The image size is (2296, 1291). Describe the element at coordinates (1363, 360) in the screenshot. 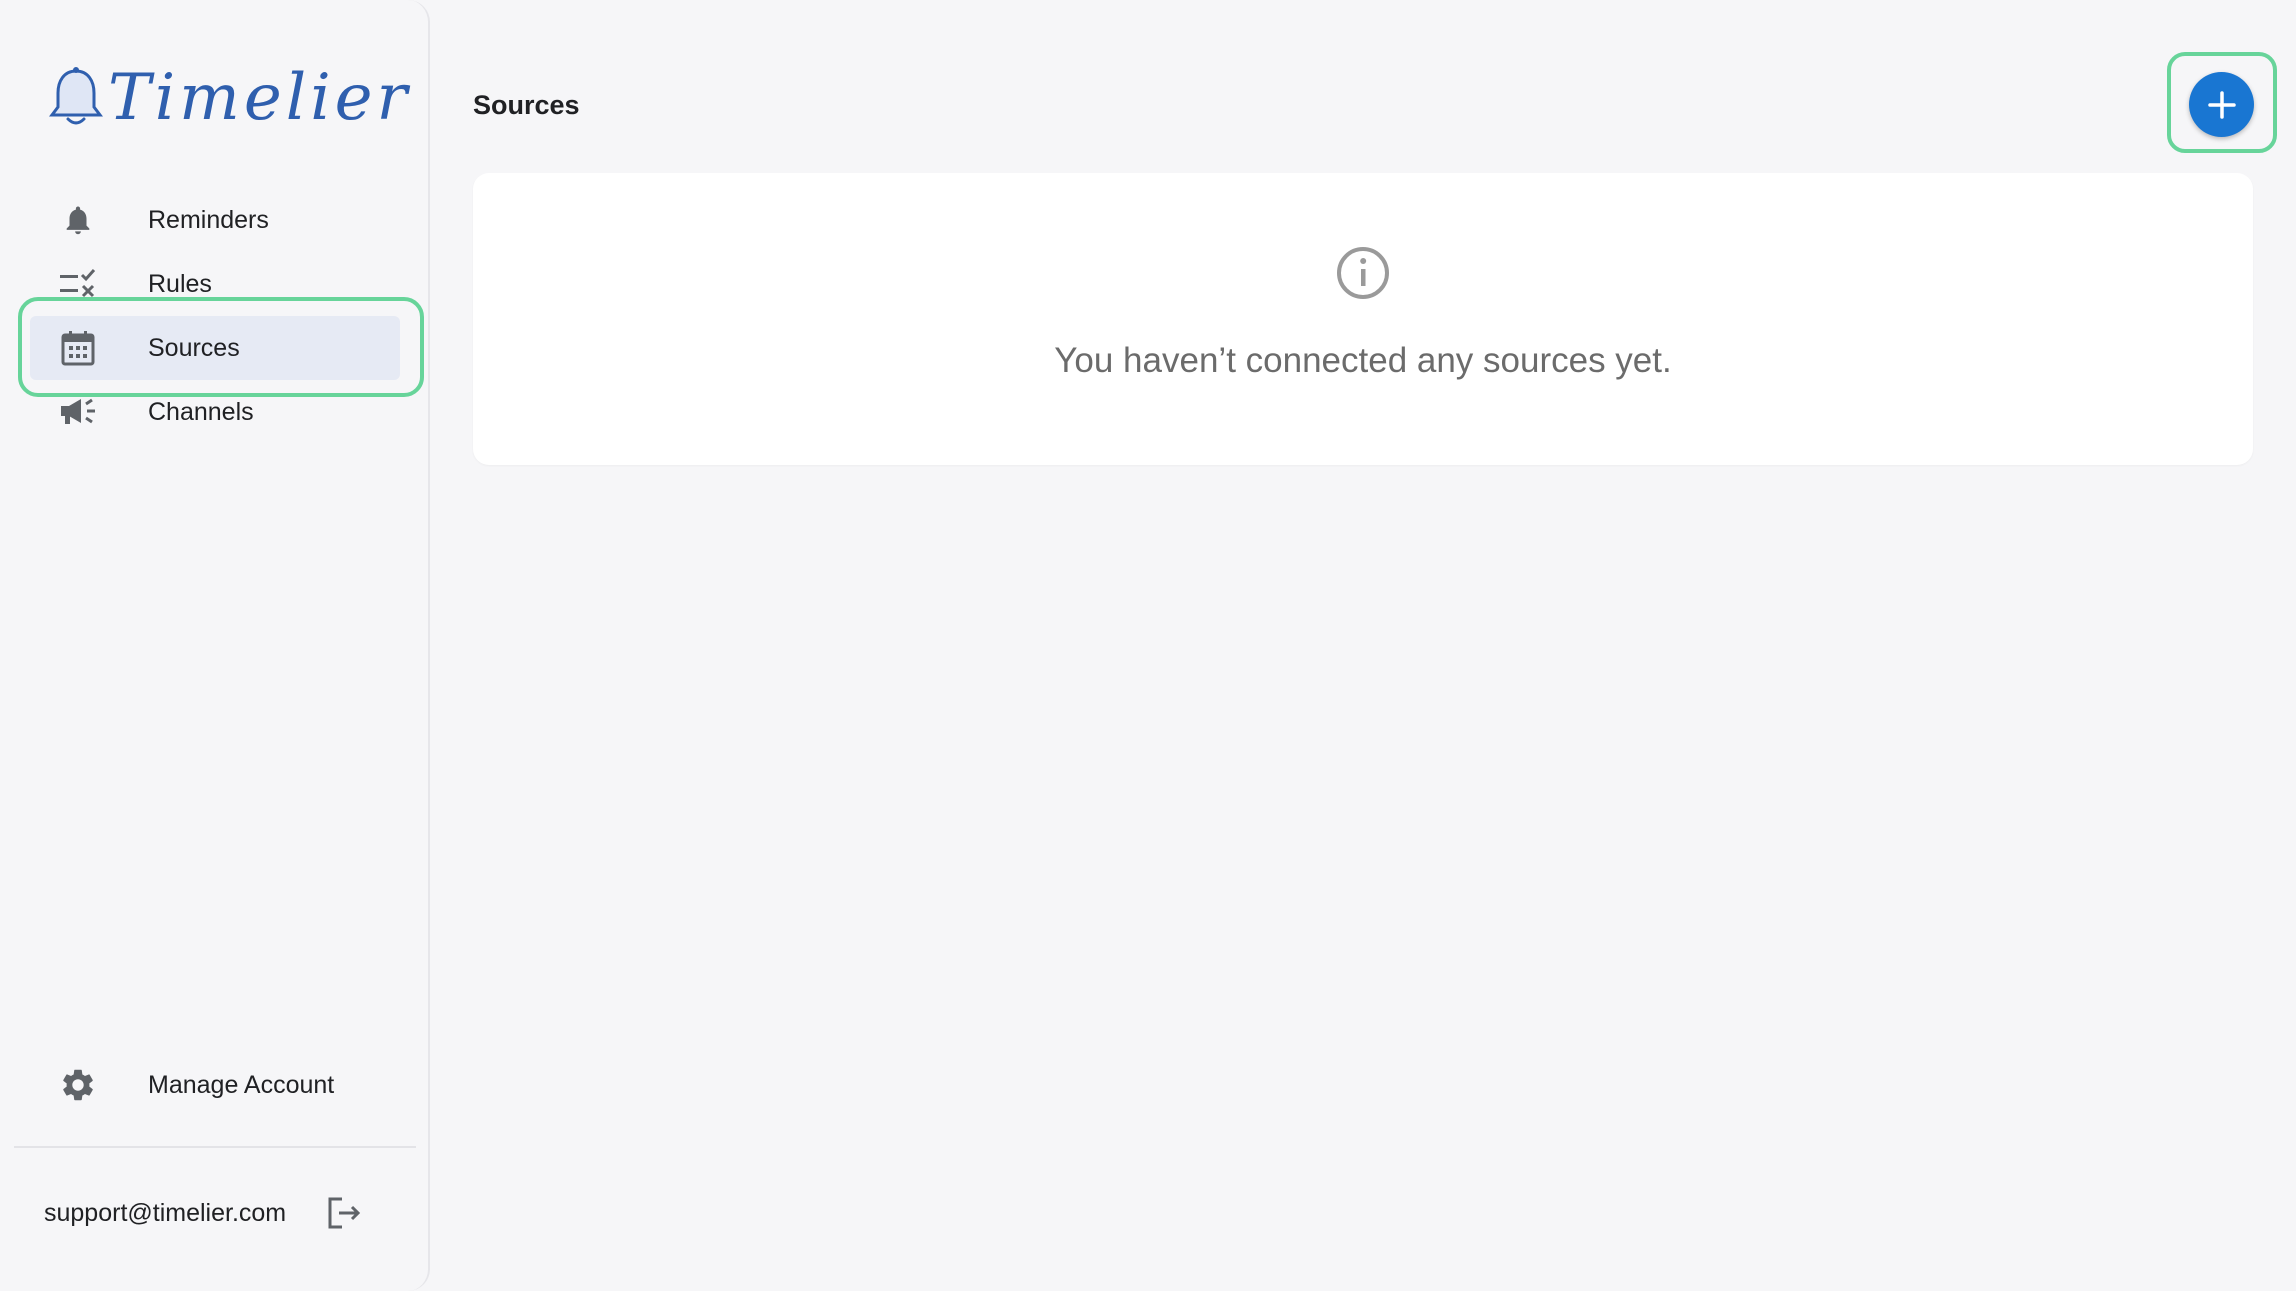

I see `empty-state-message: You haven’t connected any sources yet.` at that location.